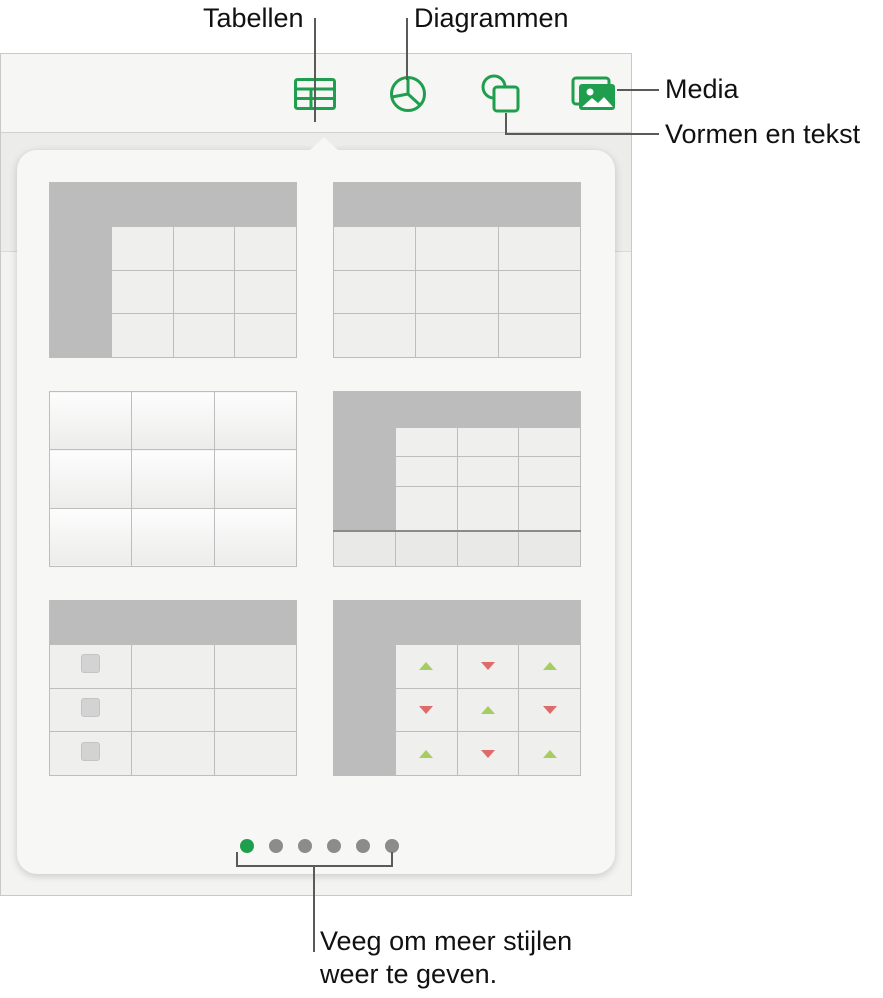 Image resolution: width=883 pixels, height=998 pixels. Describe the element at coordinates (702, 89) in the screenshot. I see `media-callout: Media` at that location.